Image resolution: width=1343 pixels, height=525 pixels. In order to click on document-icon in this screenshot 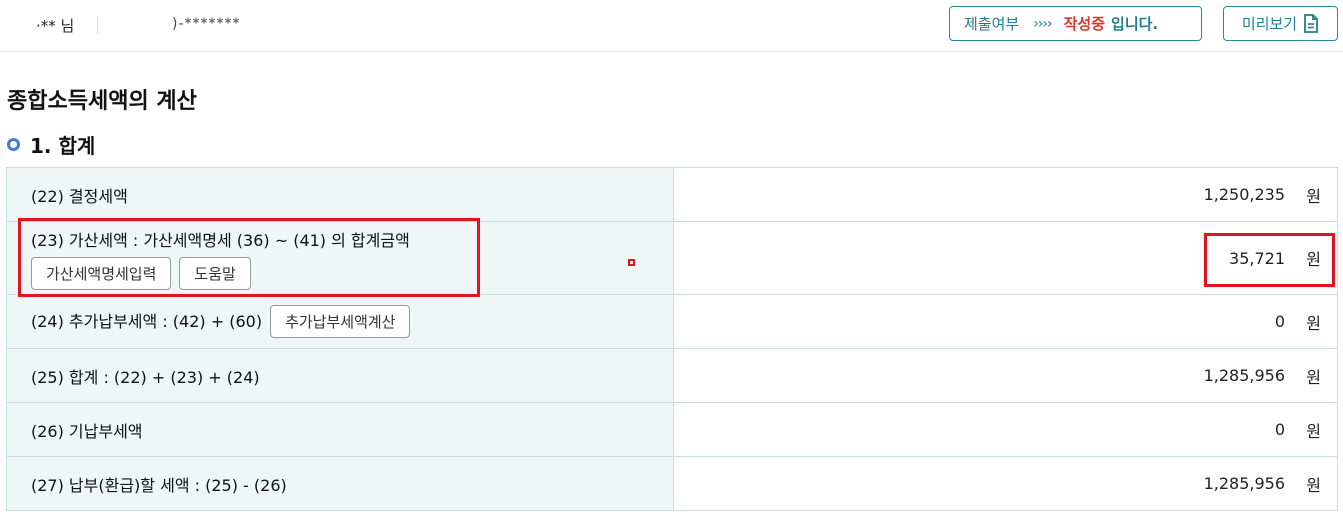, I will do `click(1311, 23)`.